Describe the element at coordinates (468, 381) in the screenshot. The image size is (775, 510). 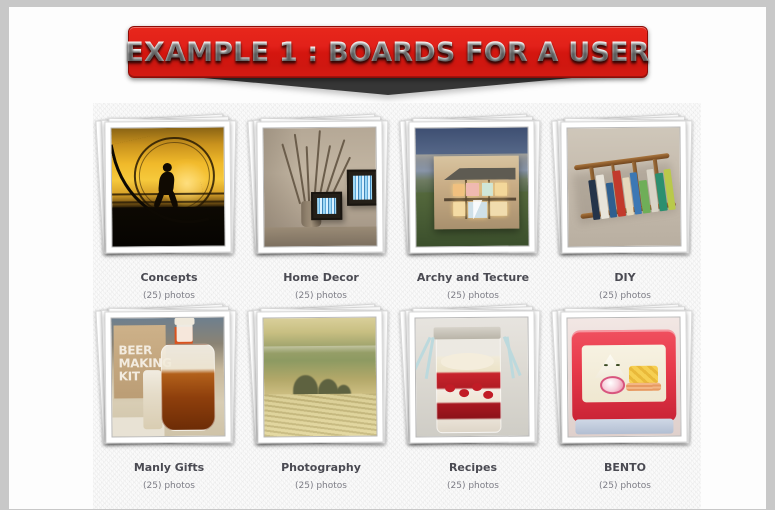
I see `mason-jar` at that location.